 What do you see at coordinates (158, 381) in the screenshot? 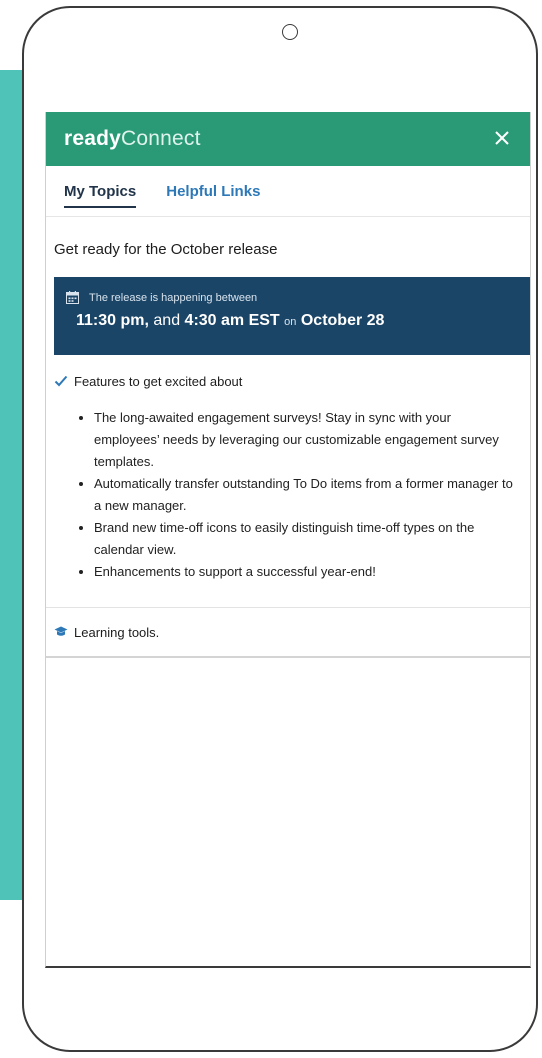
I see `features-heading-text: Features to get excited about` at bounding box center [158, 381].